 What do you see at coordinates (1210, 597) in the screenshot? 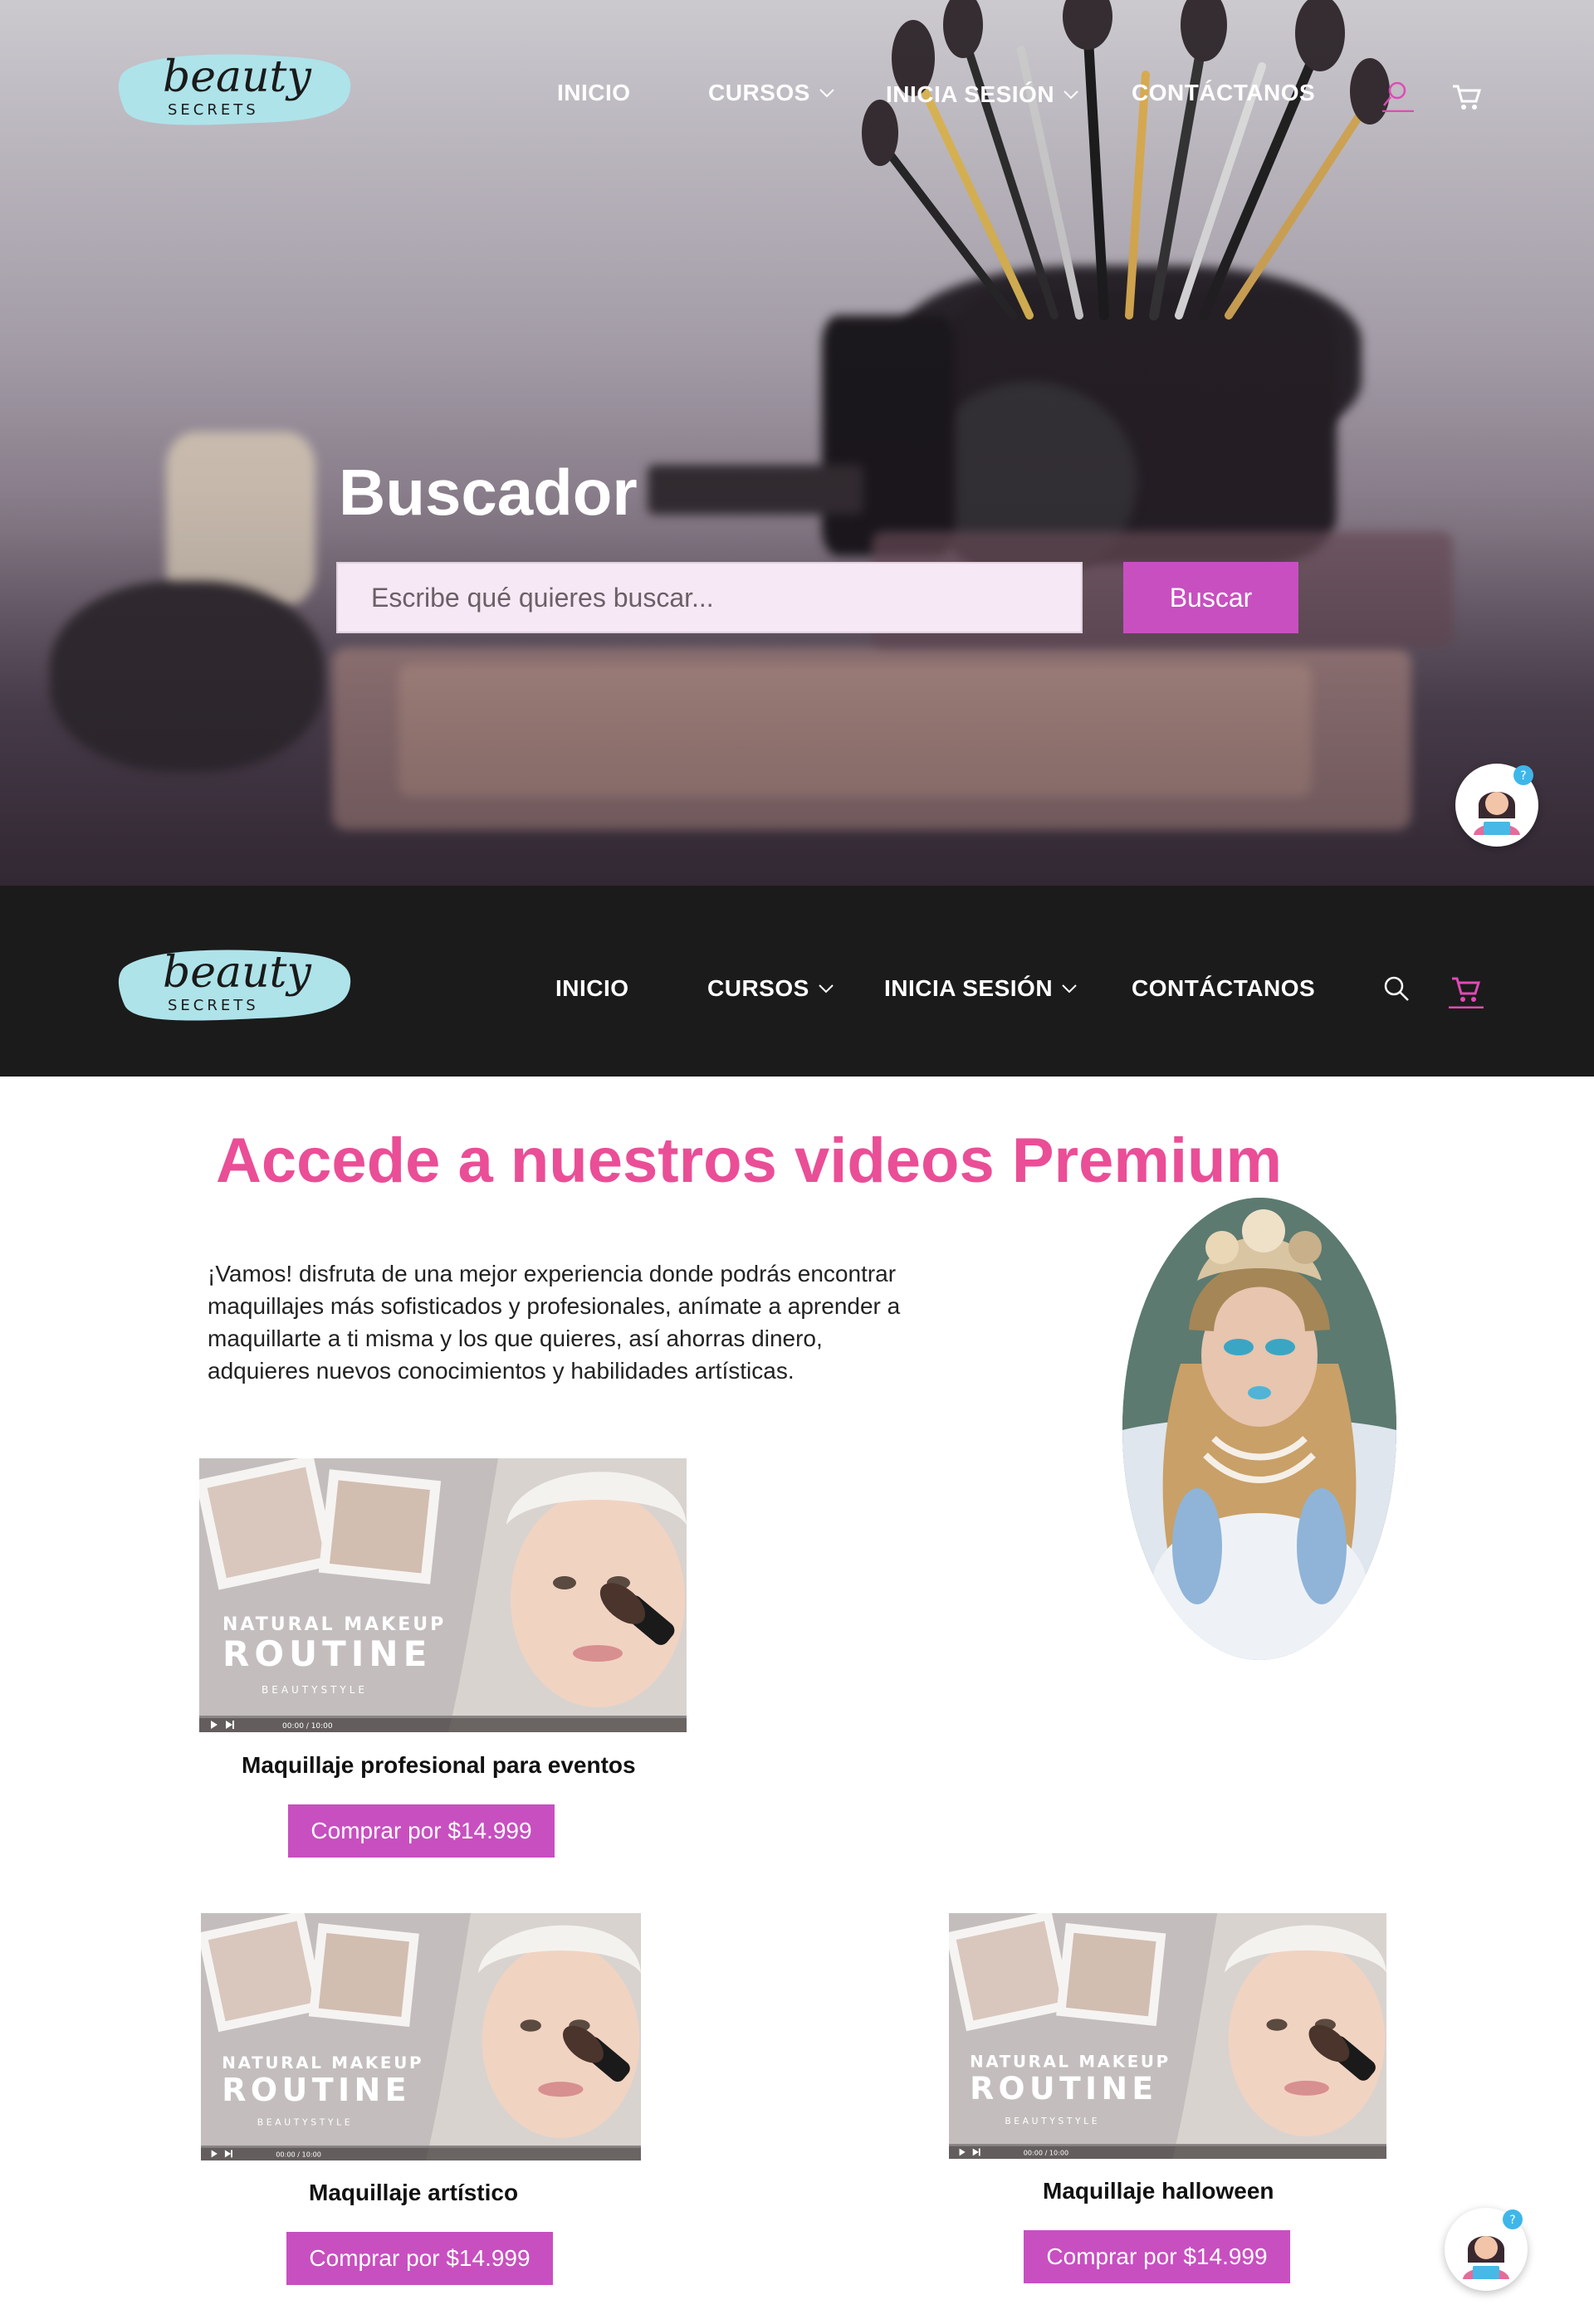
I see `search-button: Buscar` at bounding box center [1210, 597].